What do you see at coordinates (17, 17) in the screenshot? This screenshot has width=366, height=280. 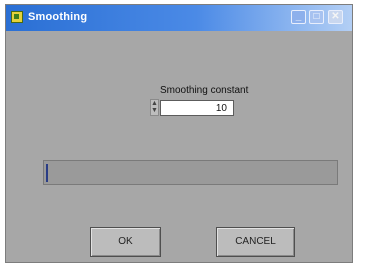 I see `app-icon` at bounding box center [17, 17].